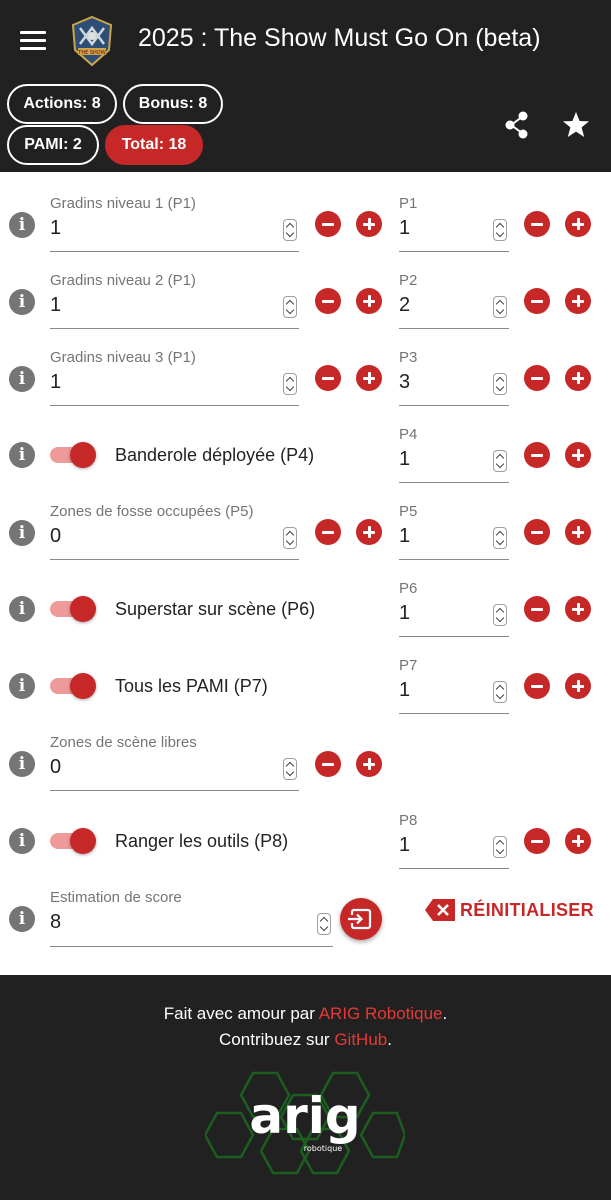 Image resolution: width=611 pixels, height=1200 pixels. What do you see at coordinates (305, 1123) in the screenshot?
I see `arig-logo: arig robotique` at bounding box center [305, 1123].